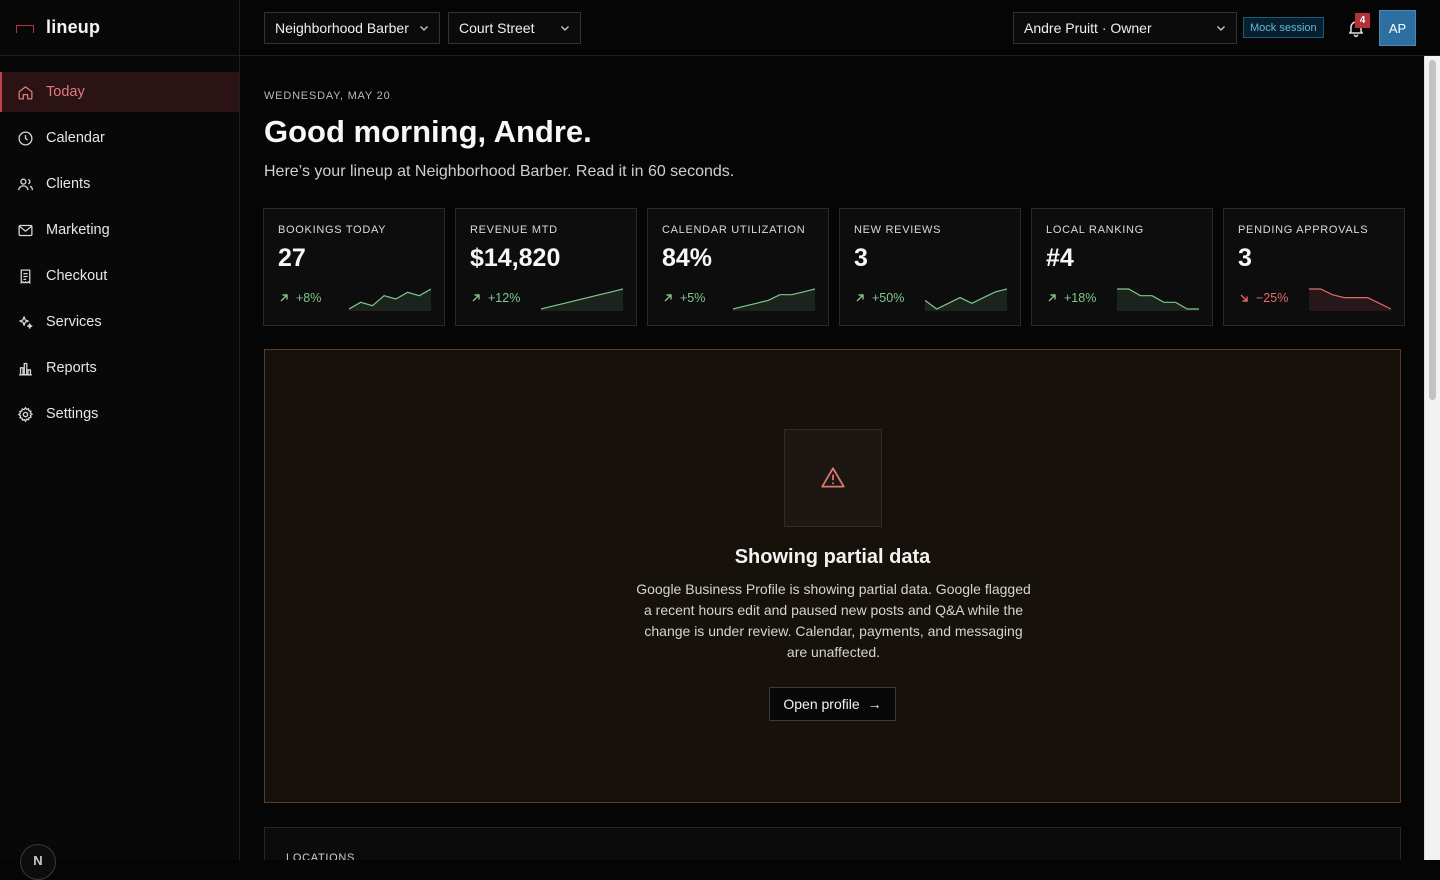  I want to click on kpi-label: BOOKINGS TODAY, so click(332, 230).